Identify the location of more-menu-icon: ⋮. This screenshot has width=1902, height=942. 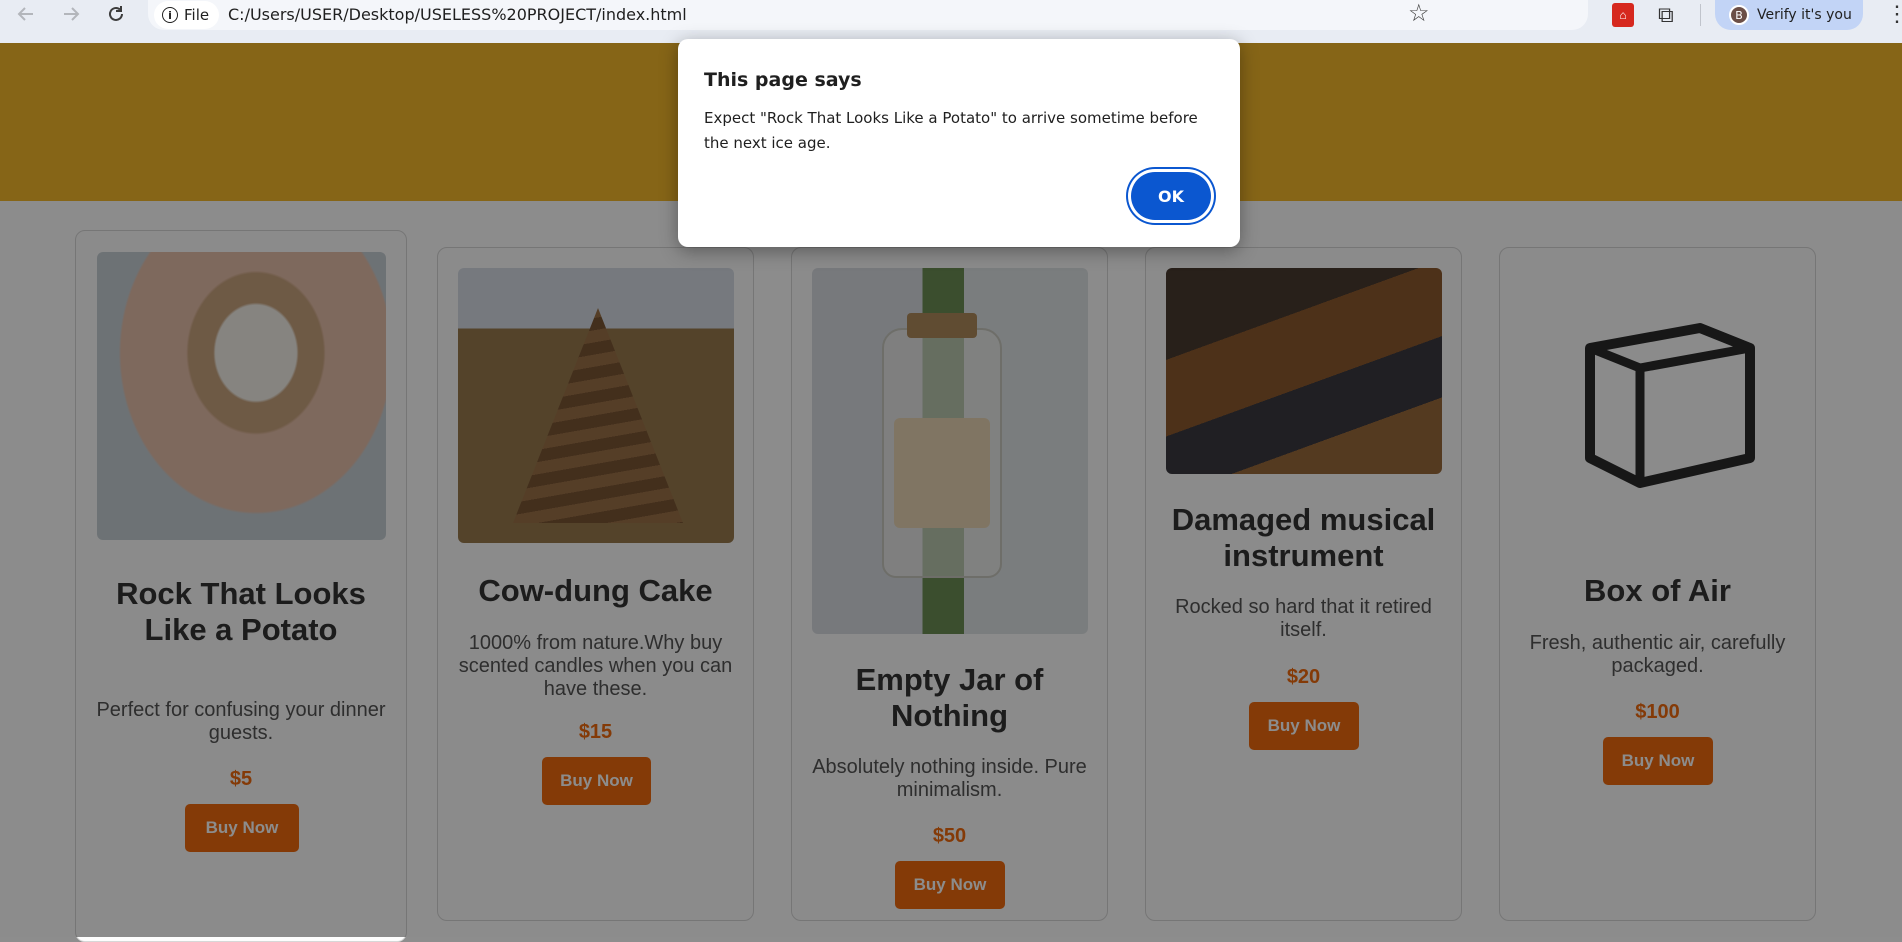
(1894, 14).